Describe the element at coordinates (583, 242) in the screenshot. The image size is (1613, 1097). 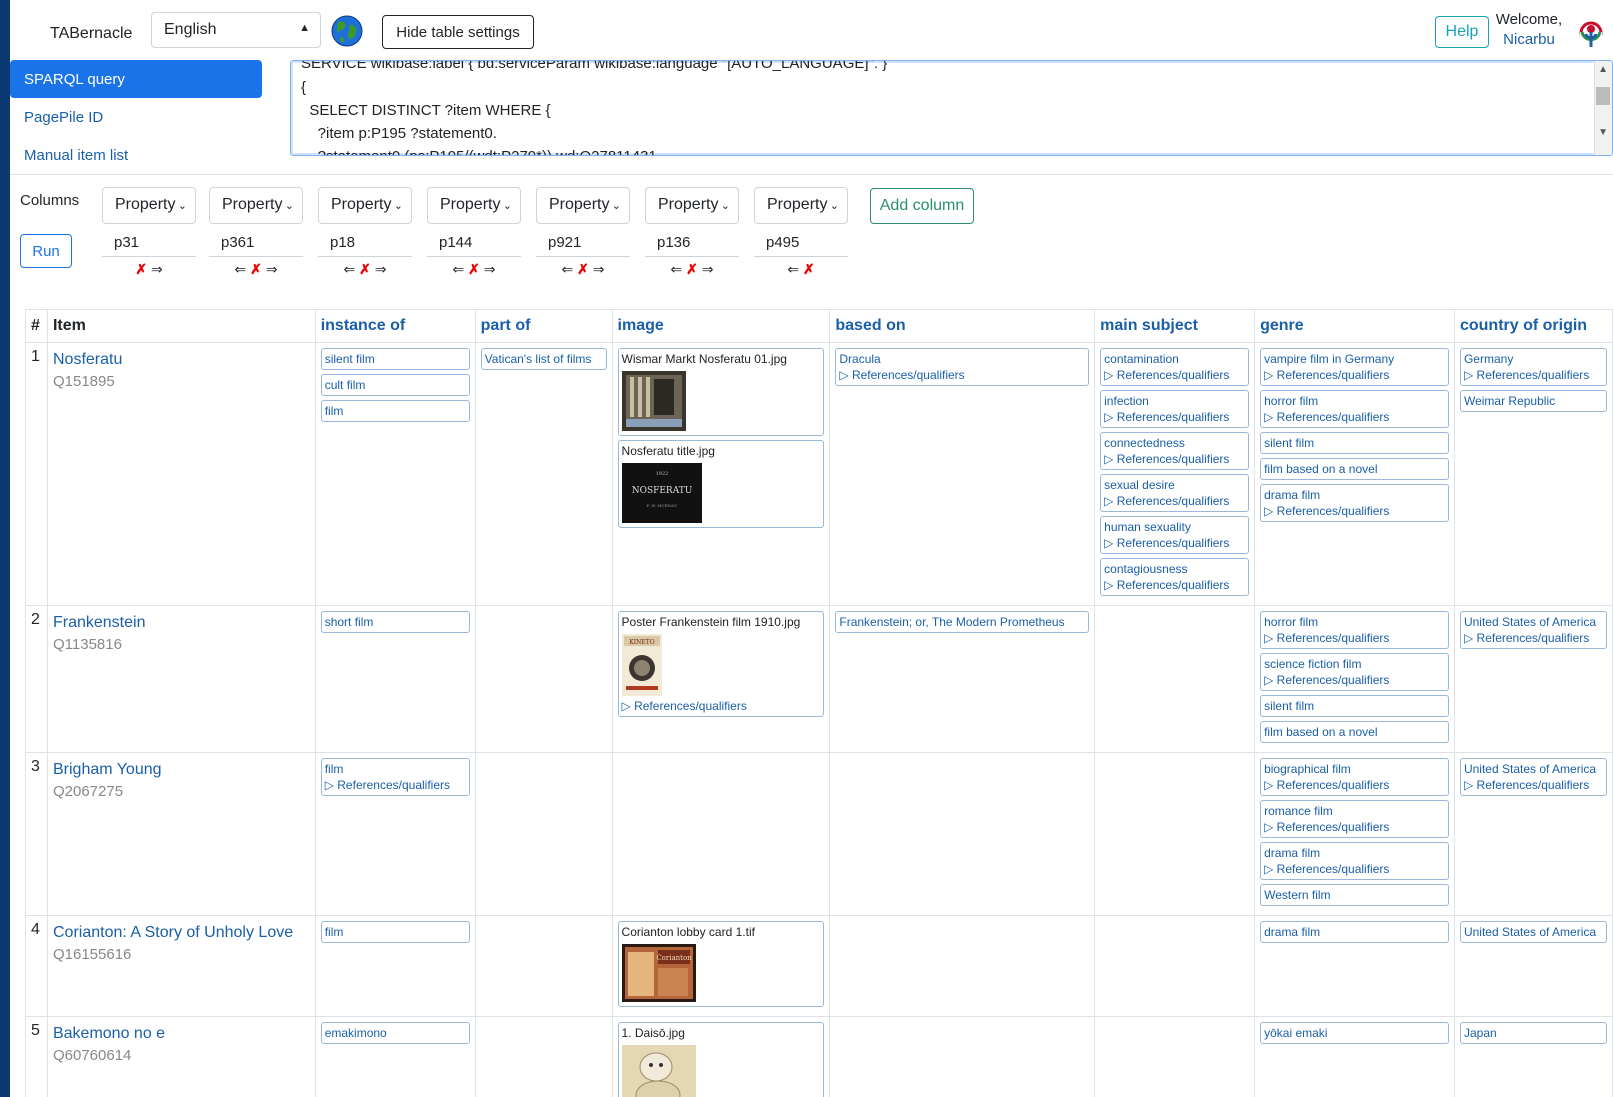
I see `column-property-input: p921` at that location.